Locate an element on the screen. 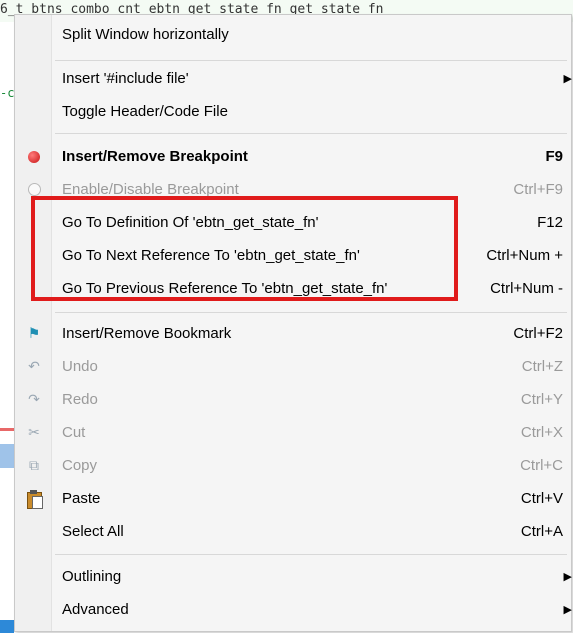 This screenshot has height=633, width=573. menu-item-shortcut: Ctrl+Num - is located at coordinates (526, 288).